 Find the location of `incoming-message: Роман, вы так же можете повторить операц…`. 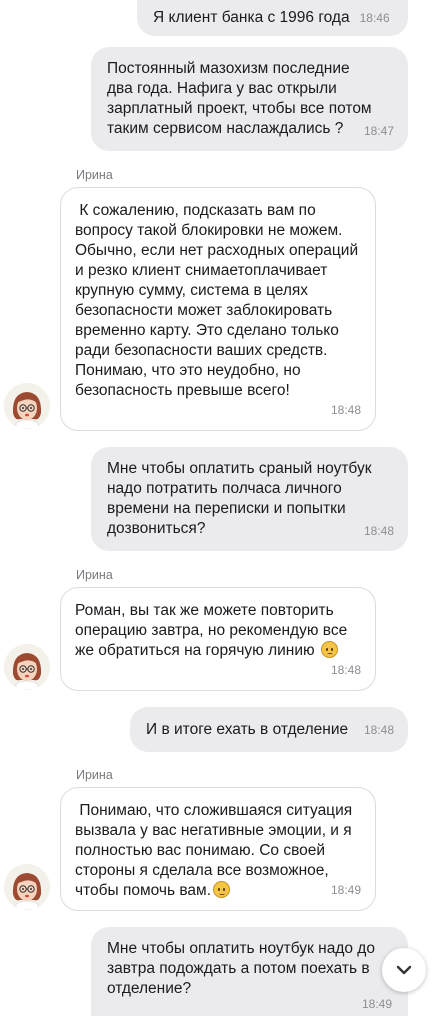

incoming-message: Роман, вы так же можете повторить операц… is located at coordinates (218, 639).